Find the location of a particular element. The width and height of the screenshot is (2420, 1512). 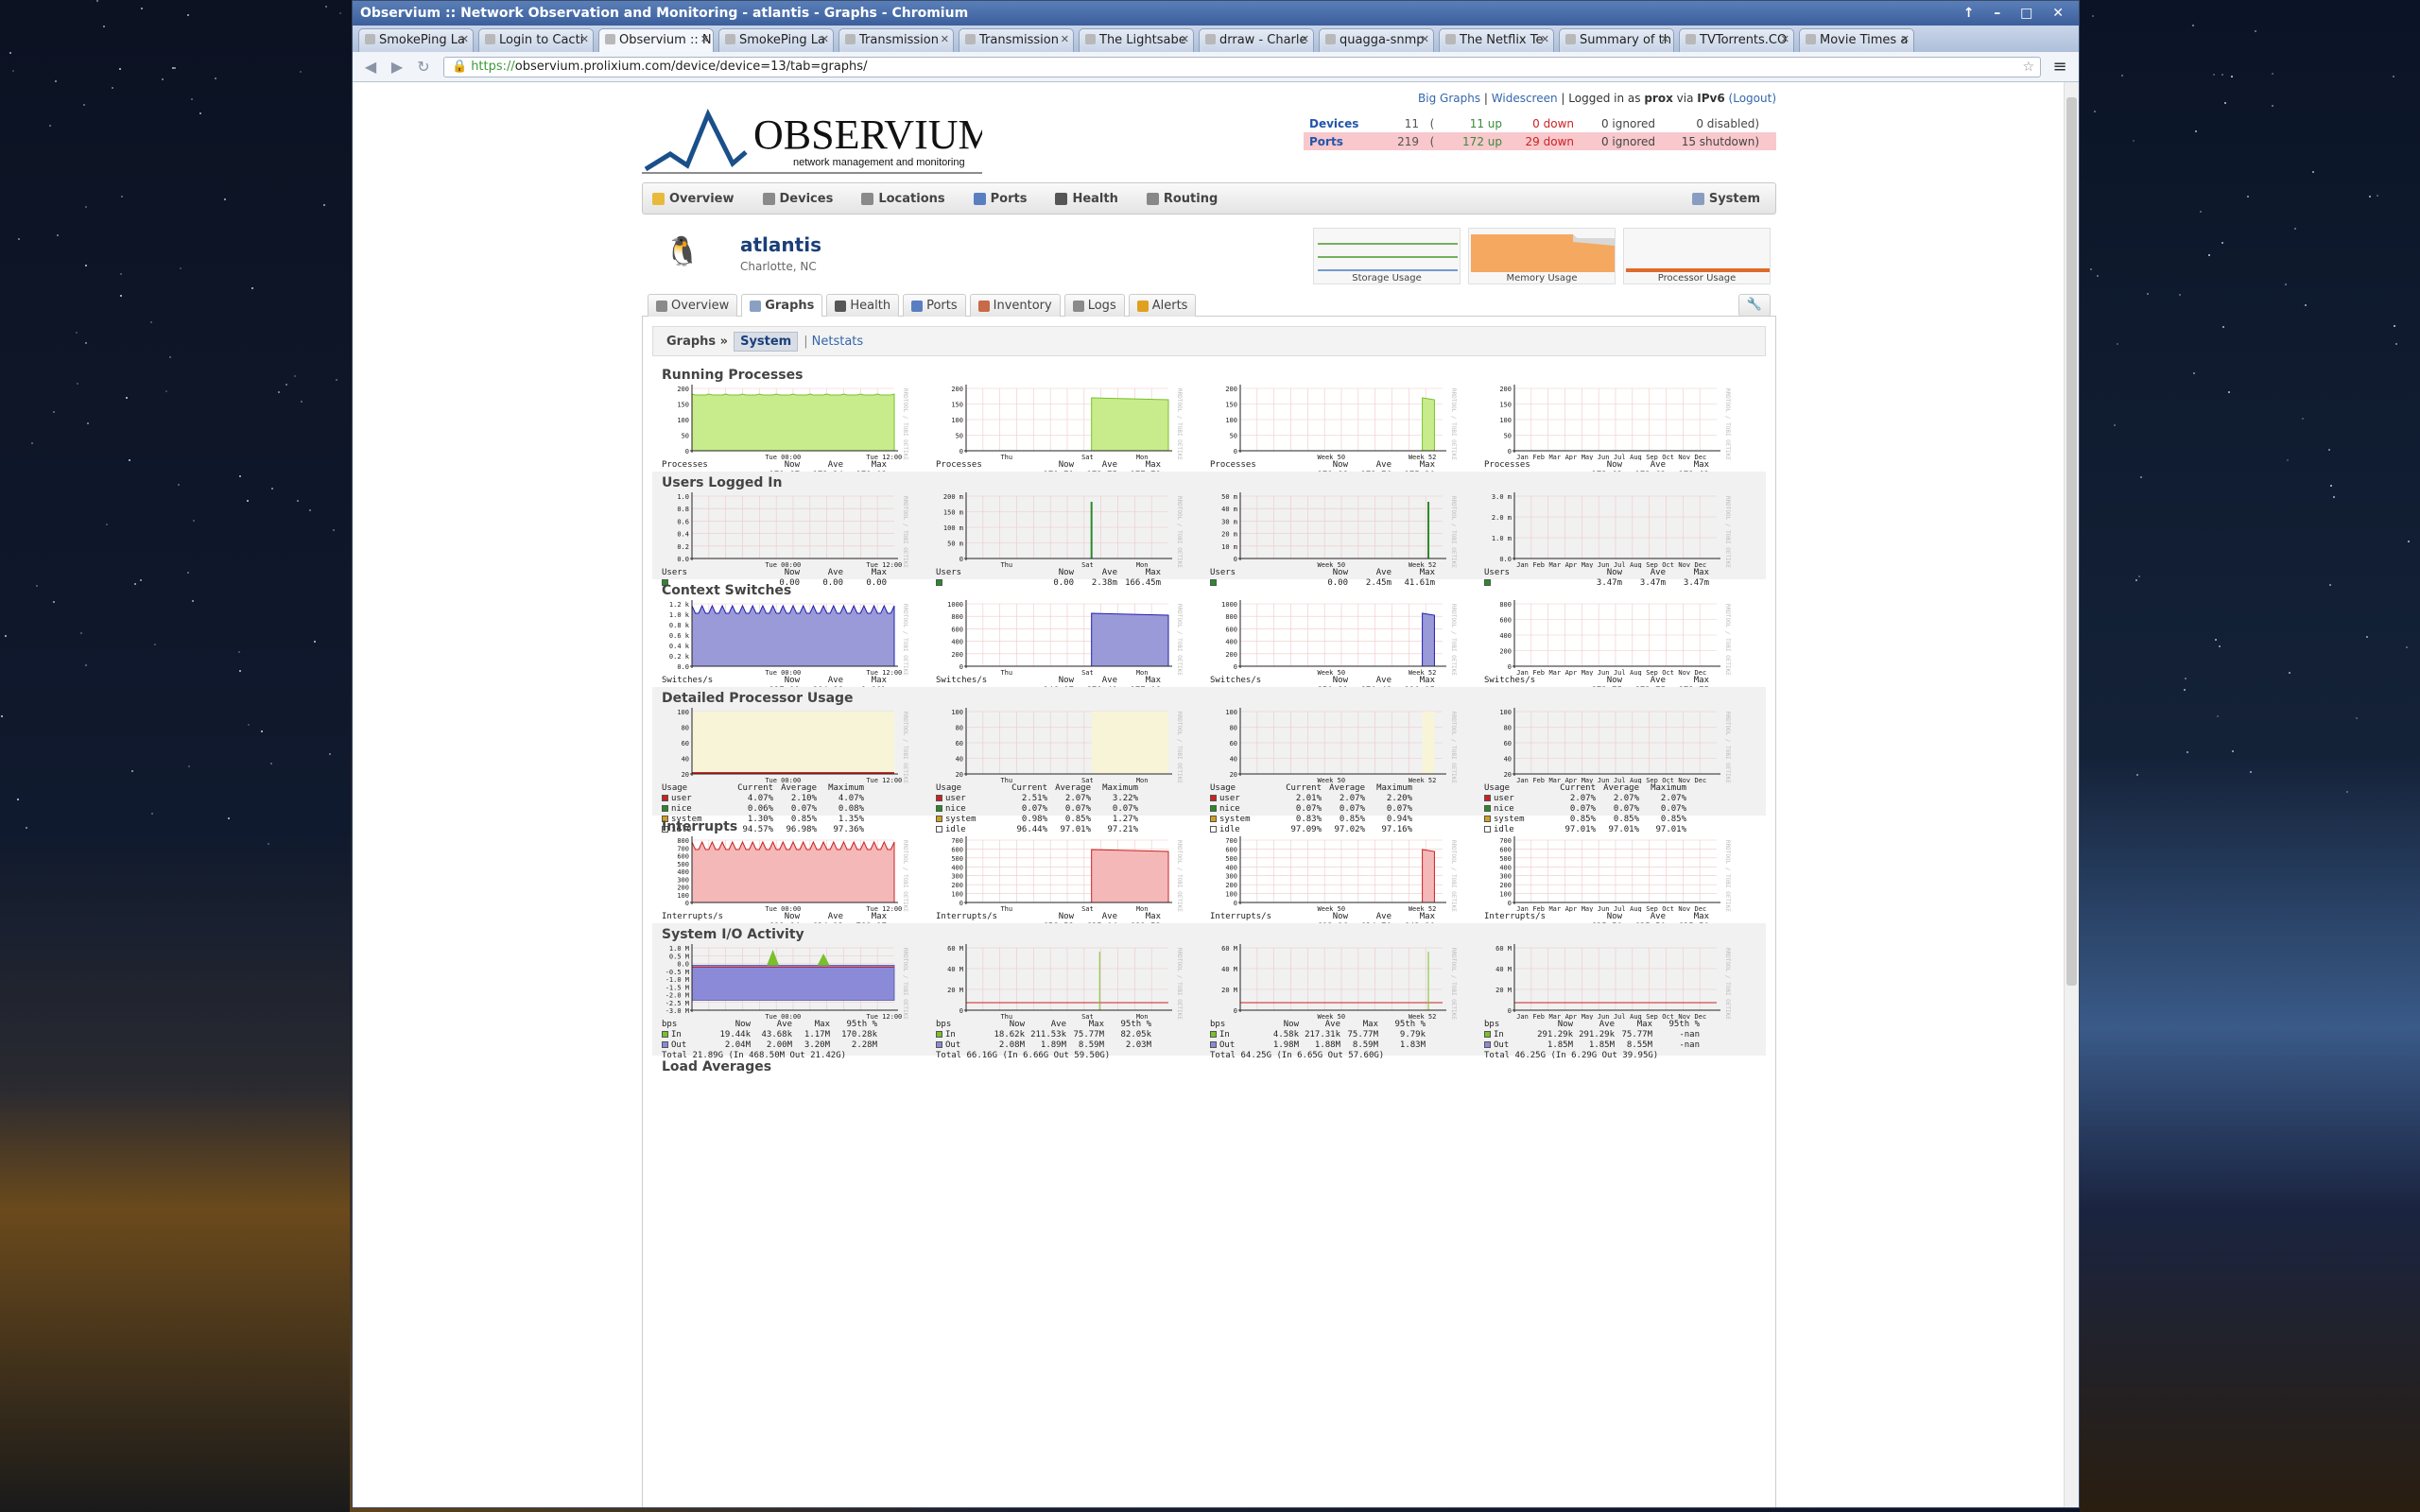

browser-tab: quagga-snmp ✕ is located at coordinates (1376, 40).